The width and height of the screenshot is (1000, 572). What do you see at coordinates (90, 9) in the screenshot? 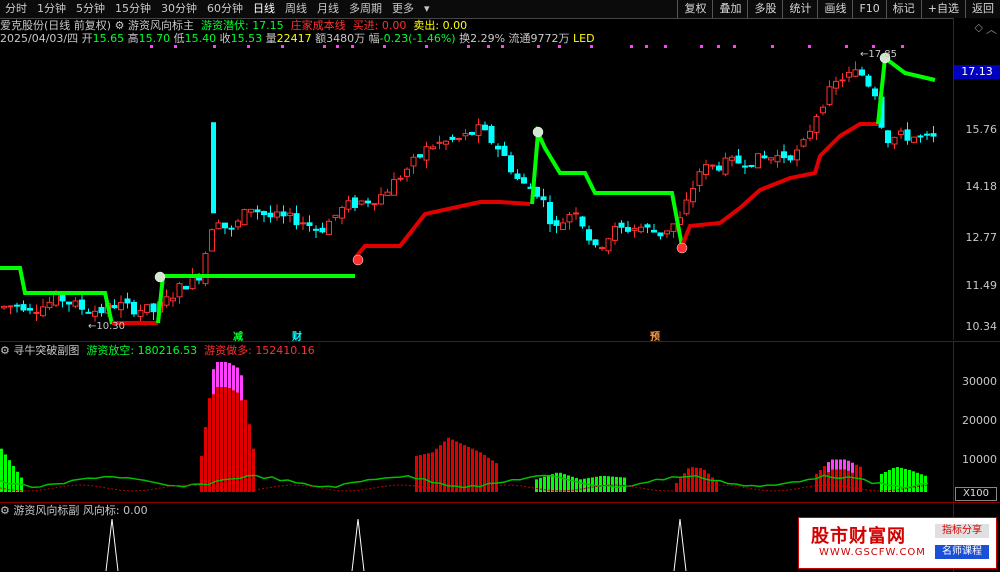
I see `tab-5min: 5分钟` at bounding box center [90, 9].